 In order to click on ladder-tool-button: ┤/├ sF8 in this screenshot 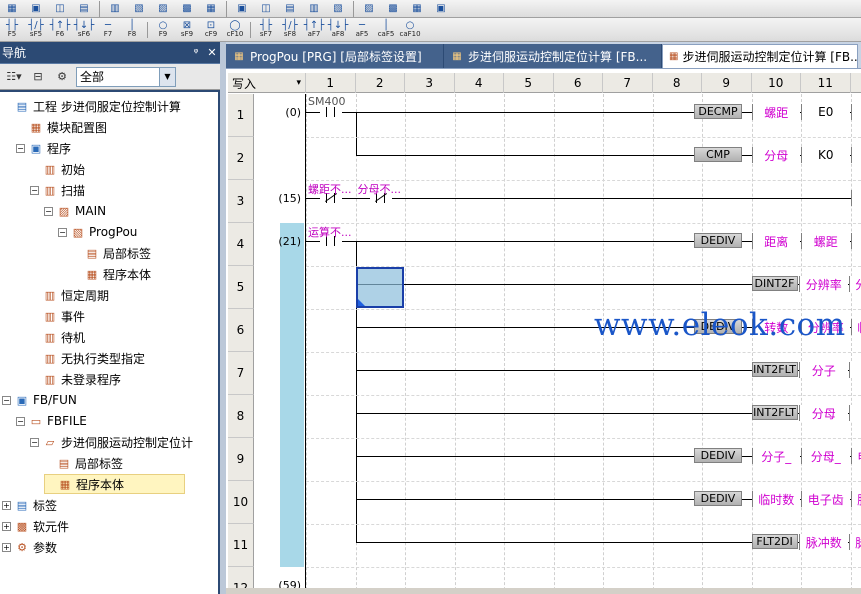, I will do `click(290, 30)`.